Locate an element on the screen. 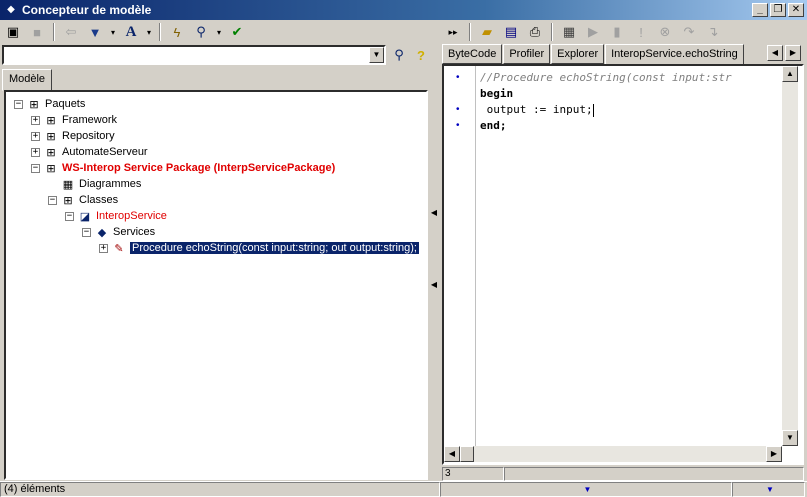 This screenshot has height=497, width=807. font-icon: A is located at coordinates (131, 32).